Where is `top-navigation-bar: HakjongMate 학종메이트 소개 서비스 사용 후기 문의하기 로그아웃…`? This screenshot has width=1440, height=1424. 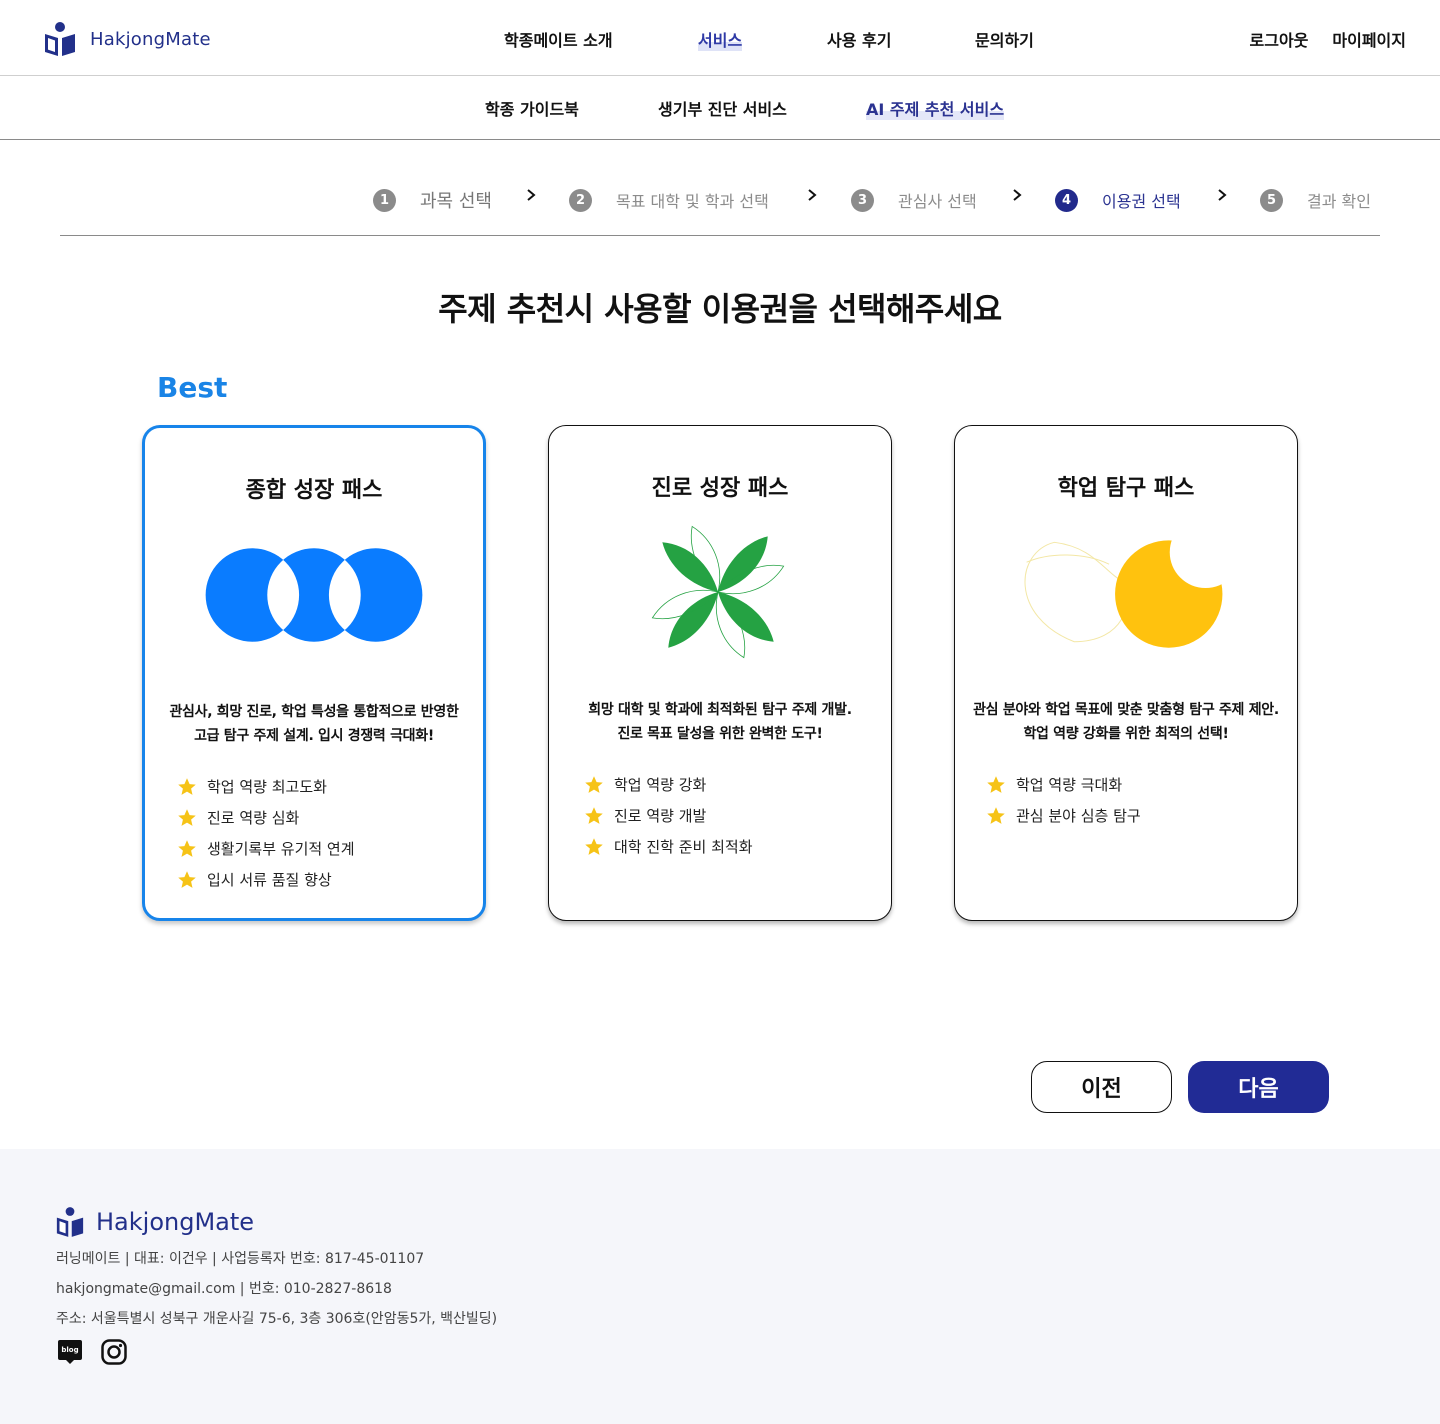
top-navigation-bar: HakjongMate 학종메이트 소개 서비스 사용 후기 문의하기 로그아웃… is located at coordinates (720, 38).